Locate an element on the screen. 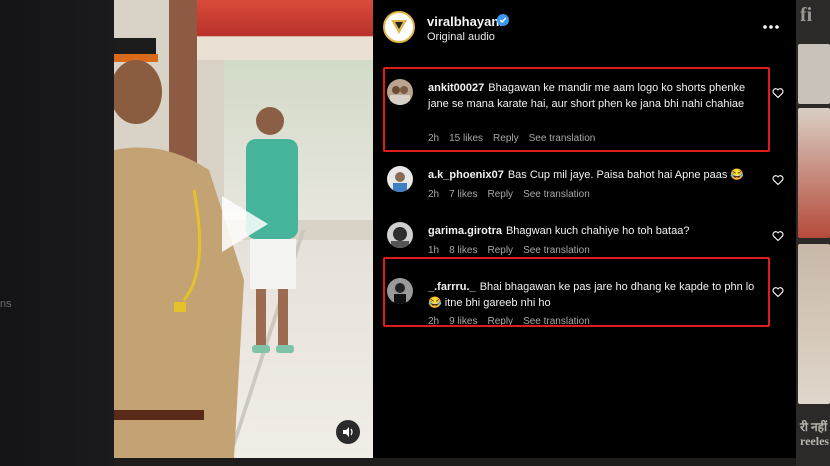  comment-likes: 7 likes is located at coordinates (463, 194).